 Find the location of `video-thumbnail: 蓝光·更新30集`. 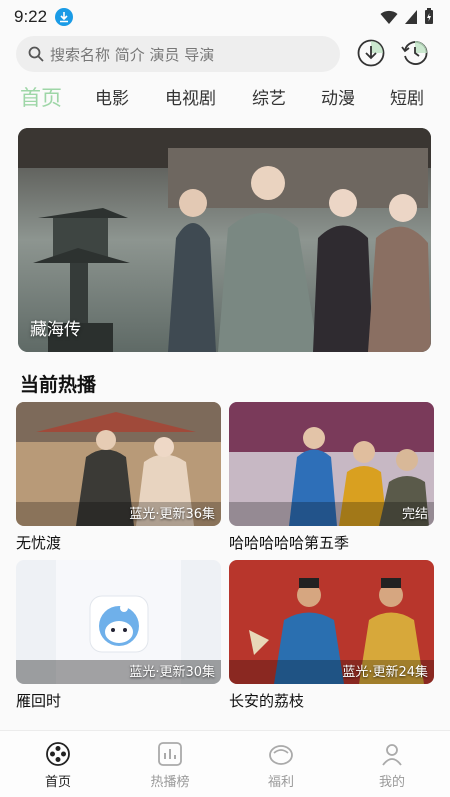

video-thumbnail: 蓝光·更新30集 is located at coordinates (118, 622).